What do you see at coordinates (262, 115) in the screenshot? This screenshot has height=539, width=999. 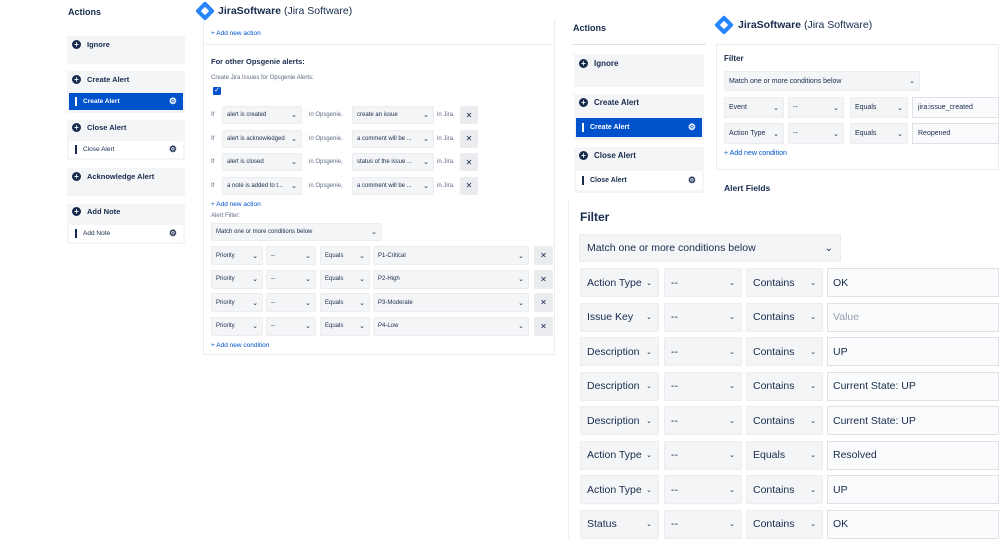 I see `rule-condition-select: alert is created ⌄` at bounding box center [262, 115].